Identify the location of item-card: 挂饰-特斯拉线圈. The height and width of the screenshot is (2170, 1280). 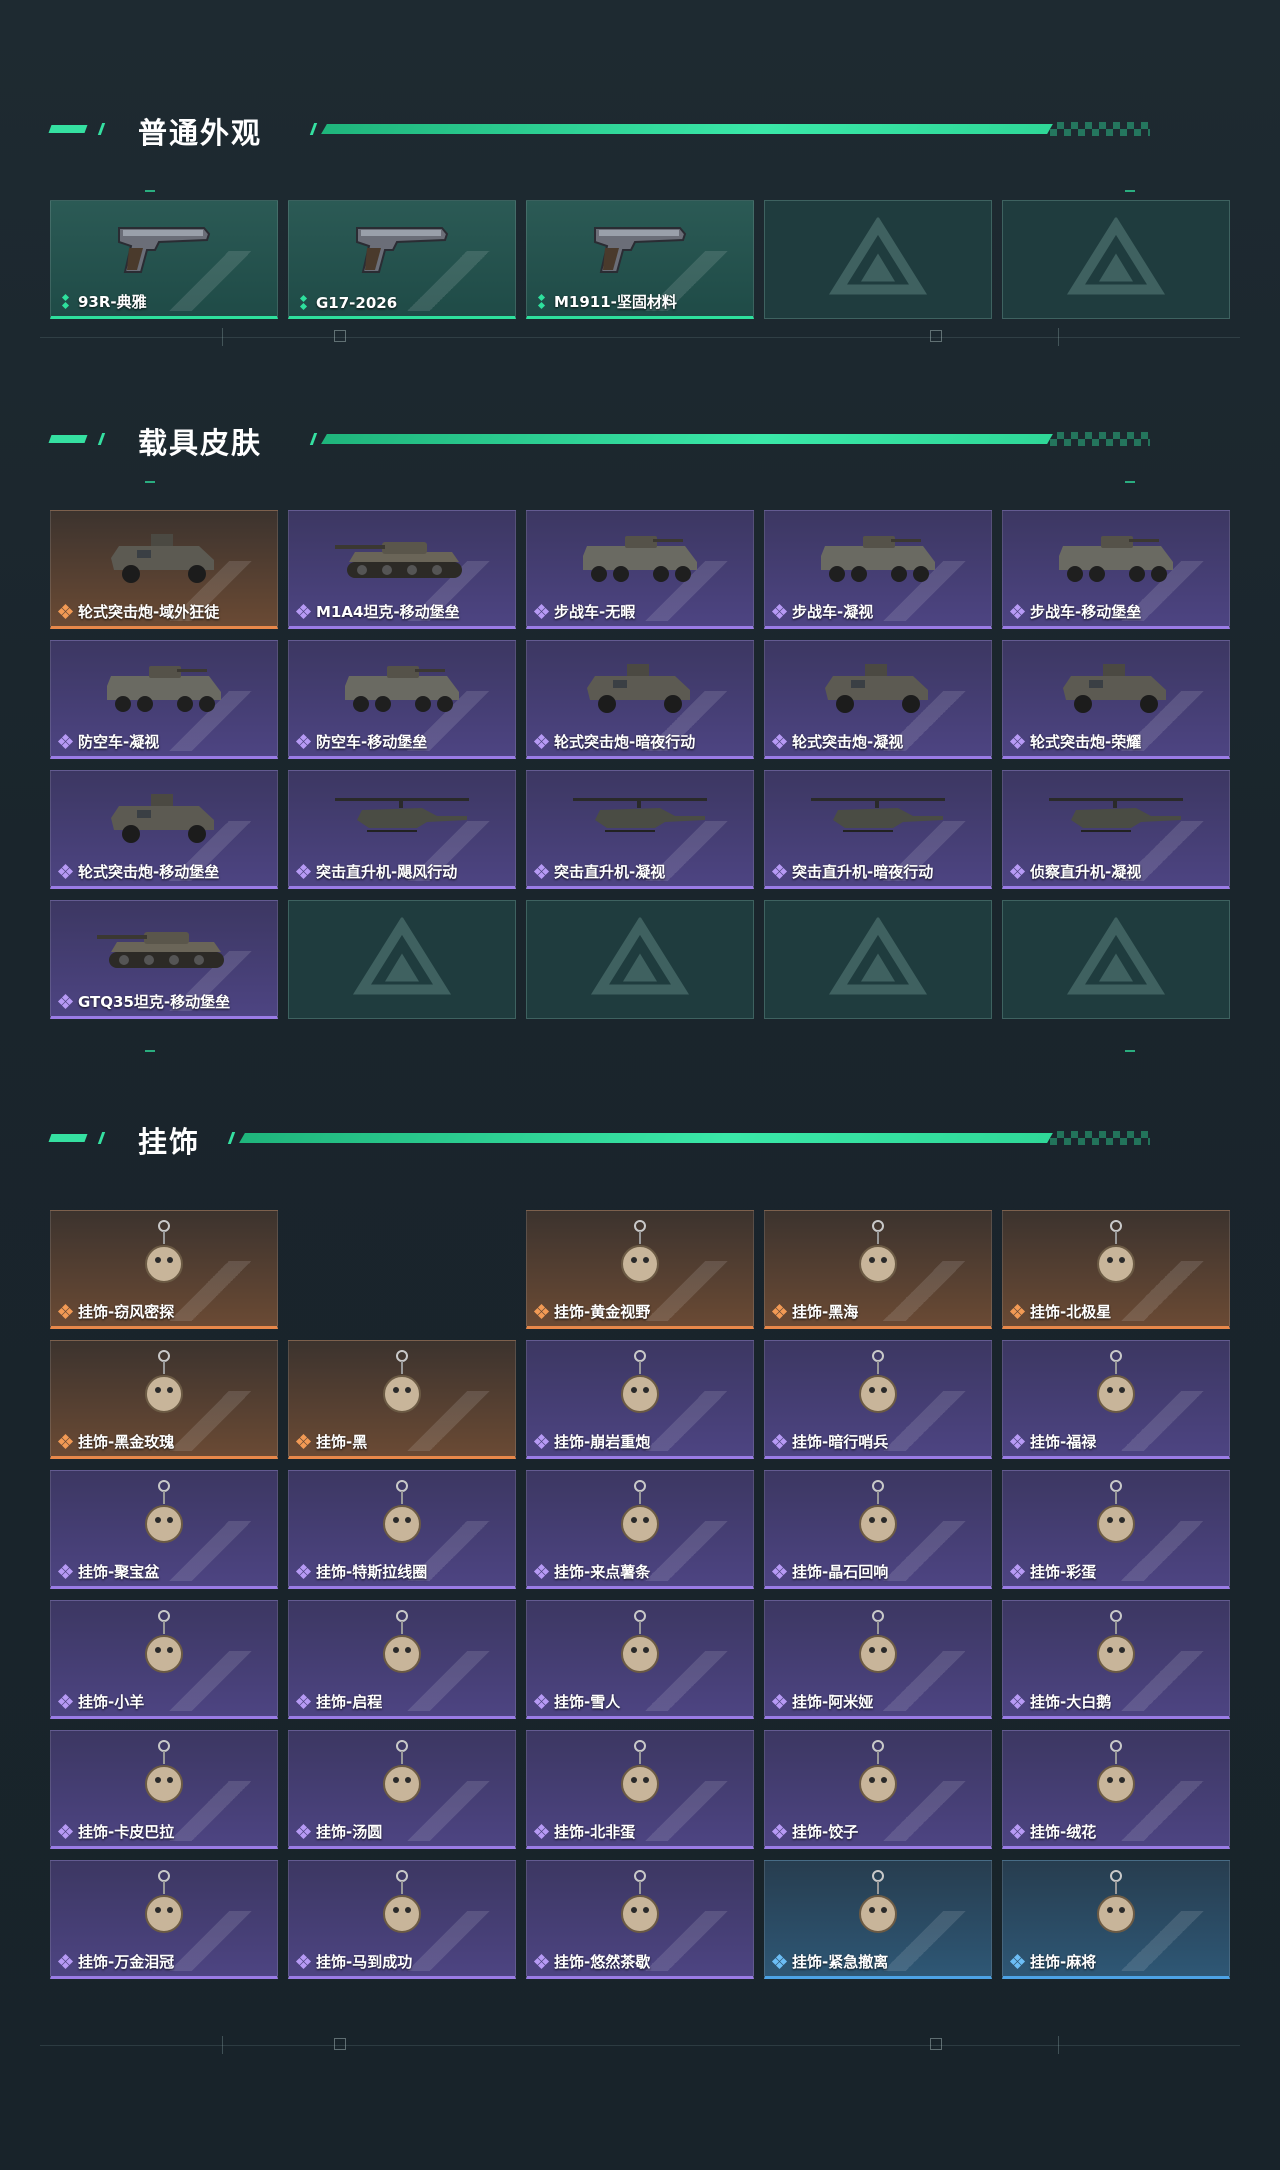
(402, 1529).